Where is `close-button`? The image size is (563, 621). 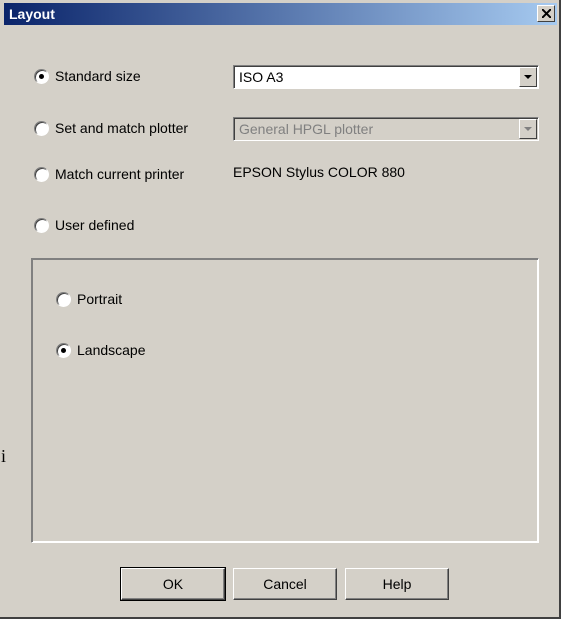 close-button is located at coordinates (546, 13).